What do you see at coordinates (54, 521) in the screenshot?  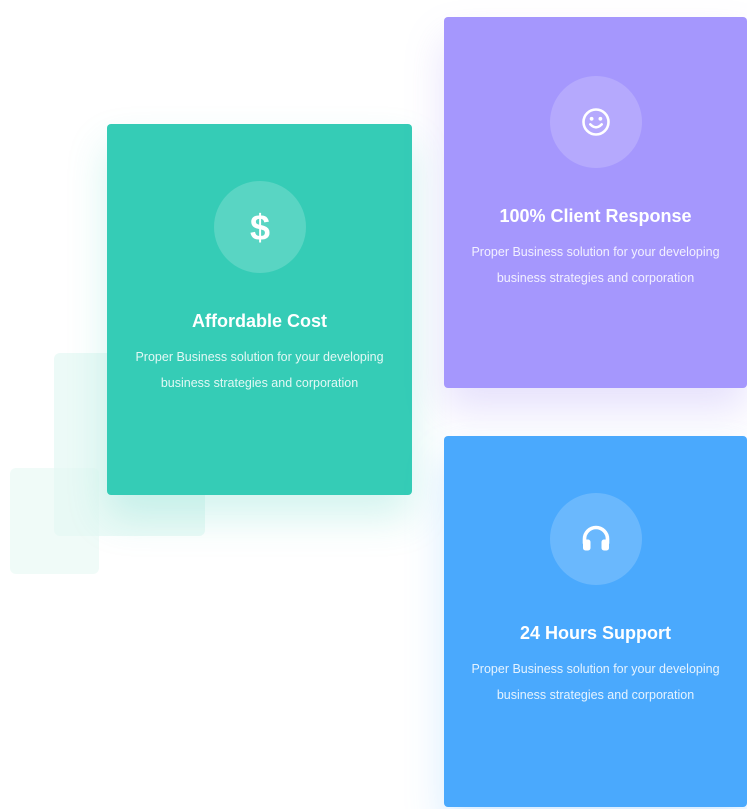 I see `decorative-square-small` at bounding box center [54, 521].